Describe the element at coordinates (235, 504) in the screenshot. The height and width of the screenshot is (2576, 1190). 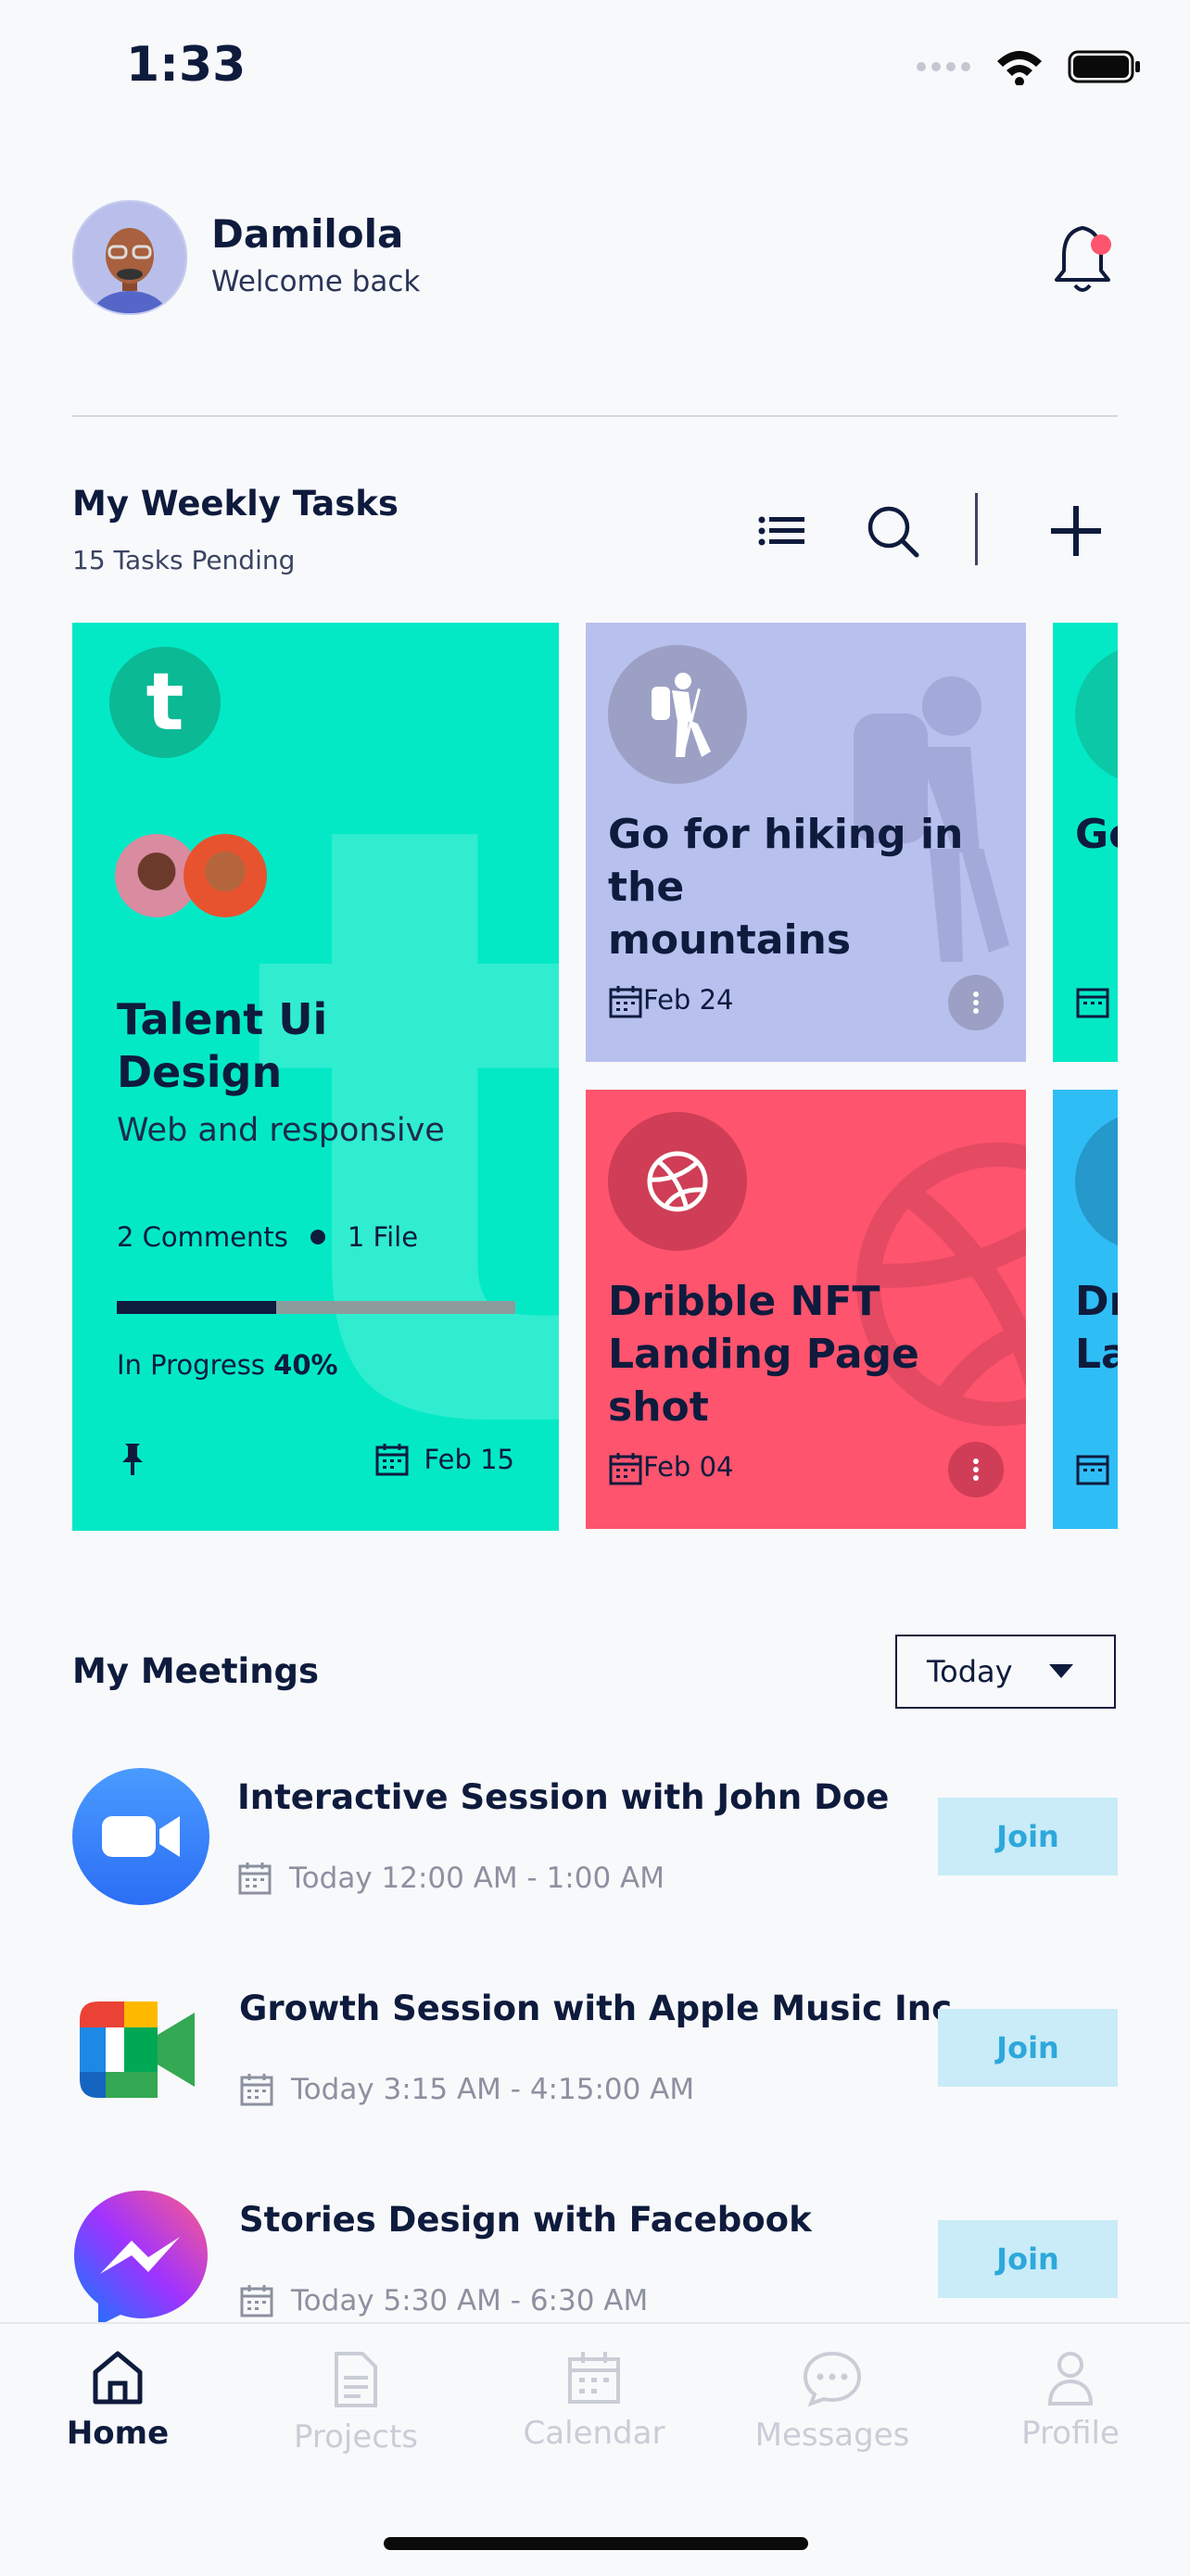
I see `weekly-tasks-title: My Weekly Tasks` at that location.